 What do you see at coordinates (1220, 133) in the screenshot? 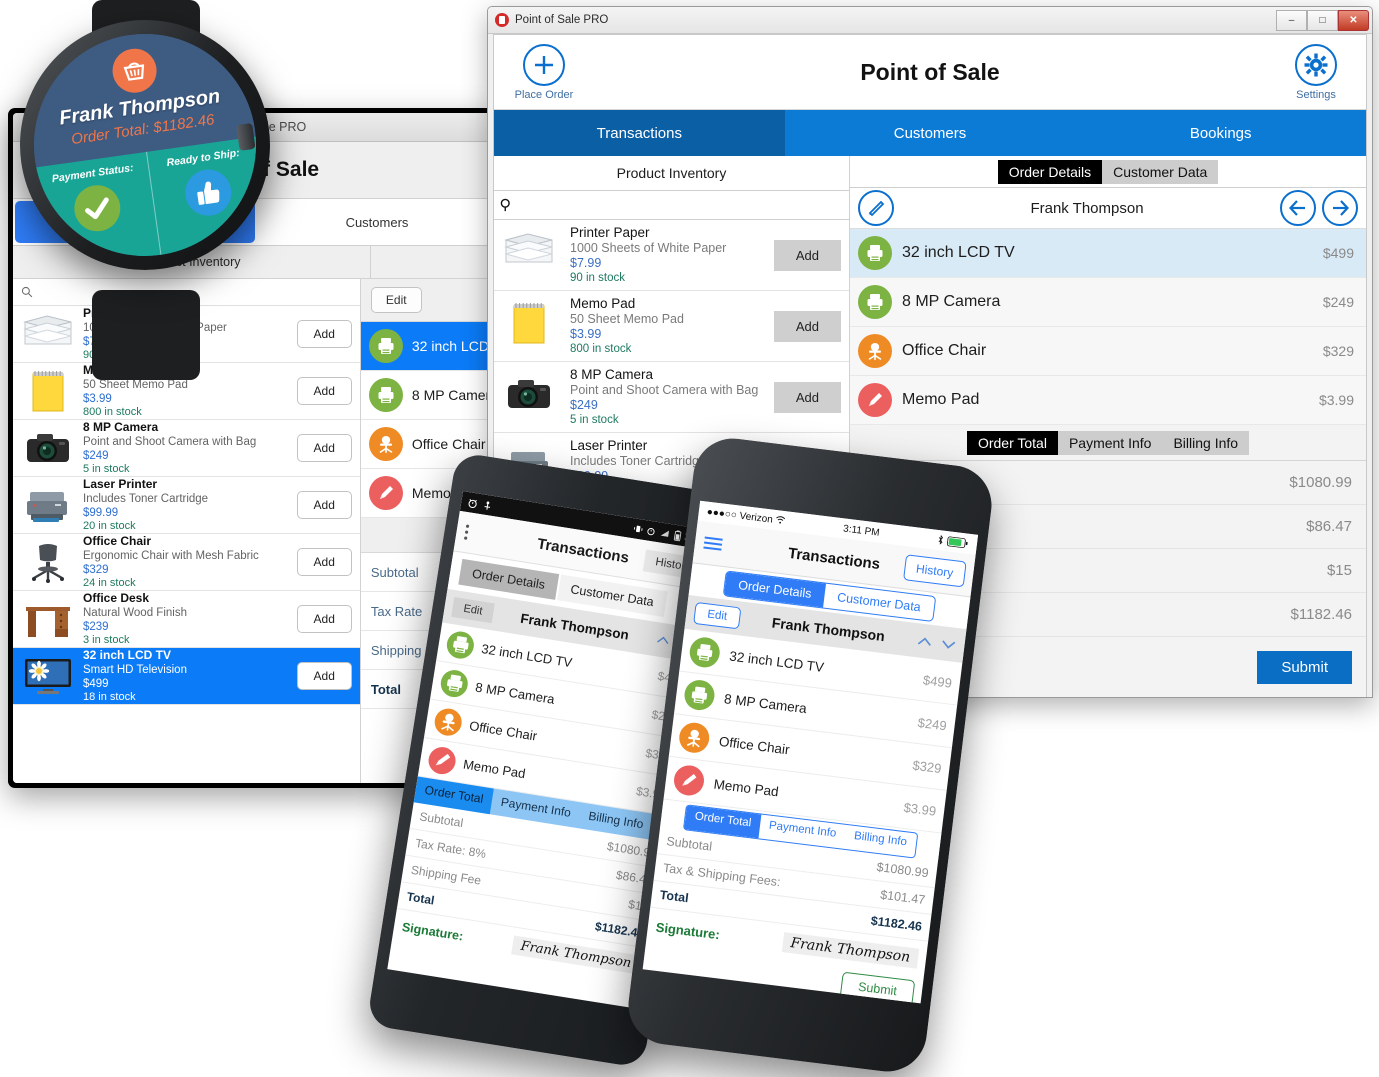
I see `tab-bookings: Bookings` at bounding box center [1220, 133].